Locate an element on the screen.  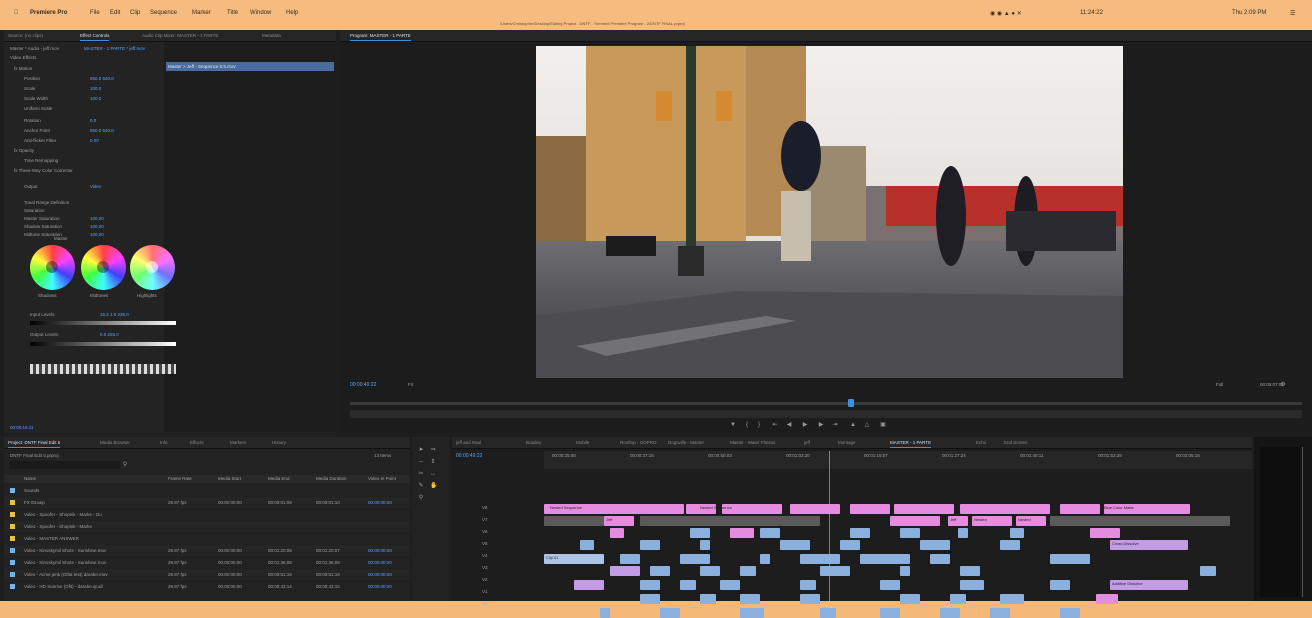
program-quality: Full is located at coordinates (1219, 384).